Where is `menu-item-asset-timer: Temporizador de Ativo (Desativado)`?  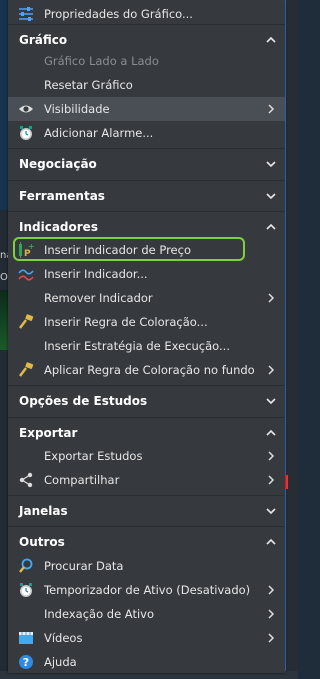
menu-item-asset-timer: Temporizador de Ativo (Desativado) is located at coordinates (146, 590).